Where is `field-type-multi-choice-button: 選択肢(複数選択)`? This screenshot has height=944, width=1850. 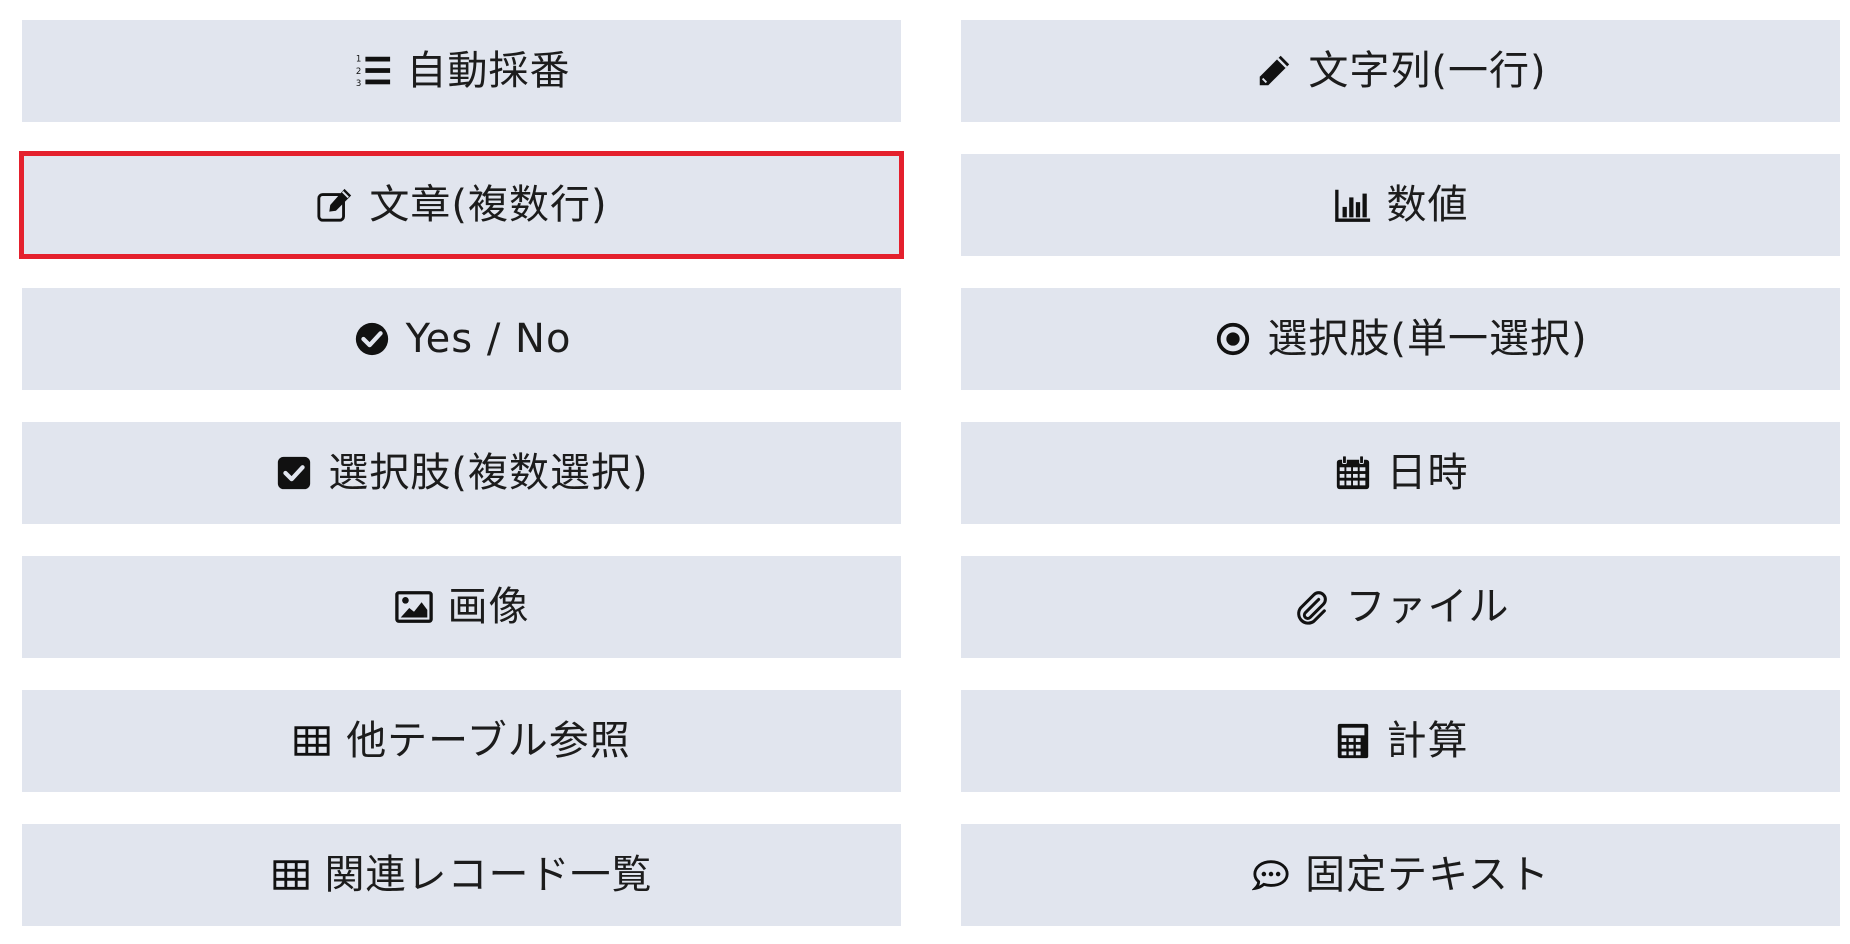 field-type-multi-choice-button: 選択肢(複数選択) is located at coordinates (461, 473).